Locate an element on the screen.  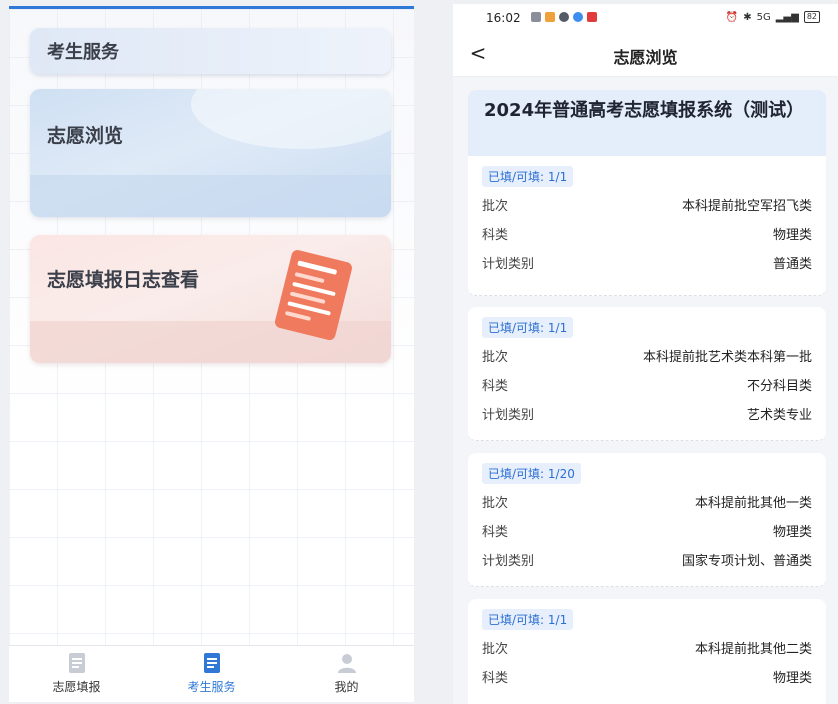
record-row-batch: 批次 本科提前批其他一类 is located at coordinates (647, 501).